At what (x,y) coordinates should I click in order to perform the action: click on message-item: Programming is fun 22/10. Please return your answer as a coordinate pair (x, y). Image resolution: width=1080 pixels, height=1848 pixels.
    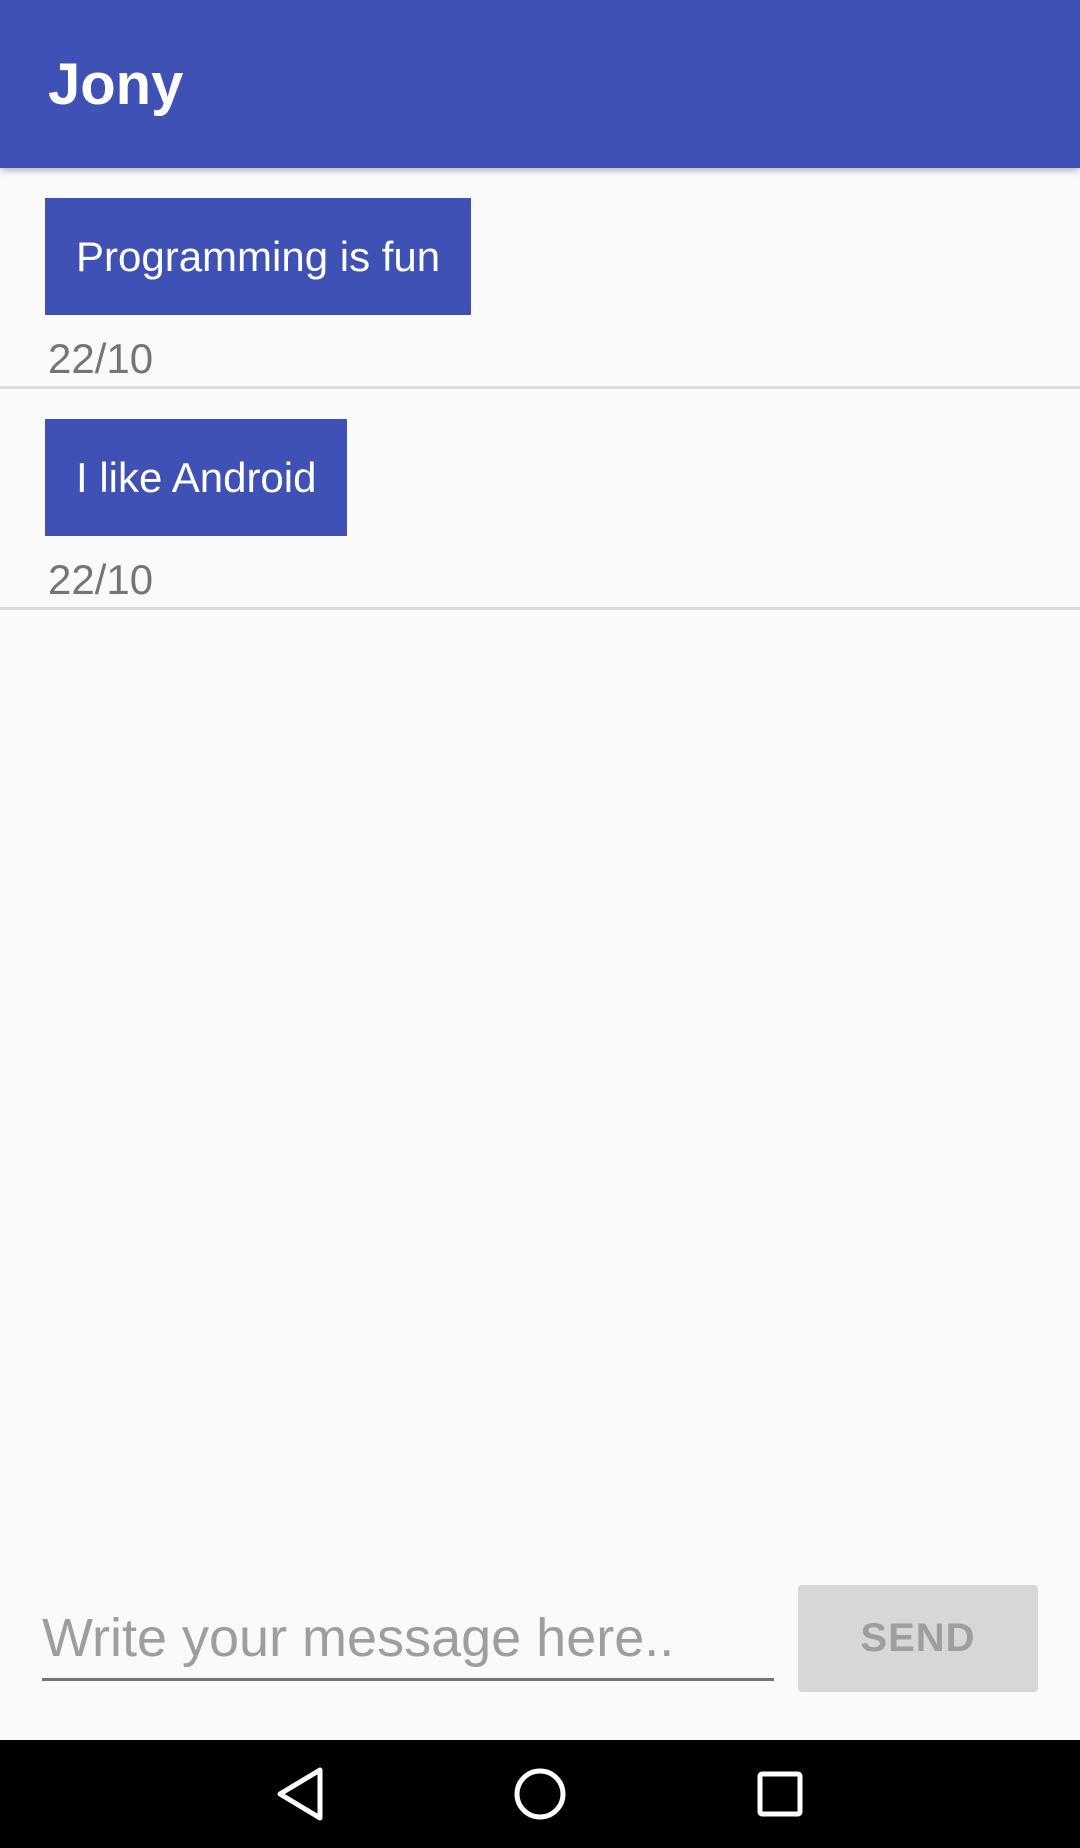
    Looking at the image, I should click on (540, 278).